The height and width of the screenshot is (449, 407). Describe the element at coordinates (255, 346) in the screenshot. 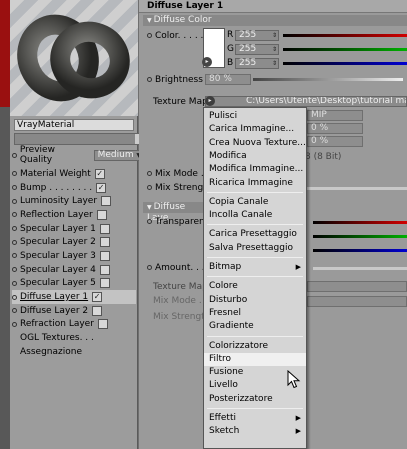

I see `menu-item: Colorizzatore` at that location.